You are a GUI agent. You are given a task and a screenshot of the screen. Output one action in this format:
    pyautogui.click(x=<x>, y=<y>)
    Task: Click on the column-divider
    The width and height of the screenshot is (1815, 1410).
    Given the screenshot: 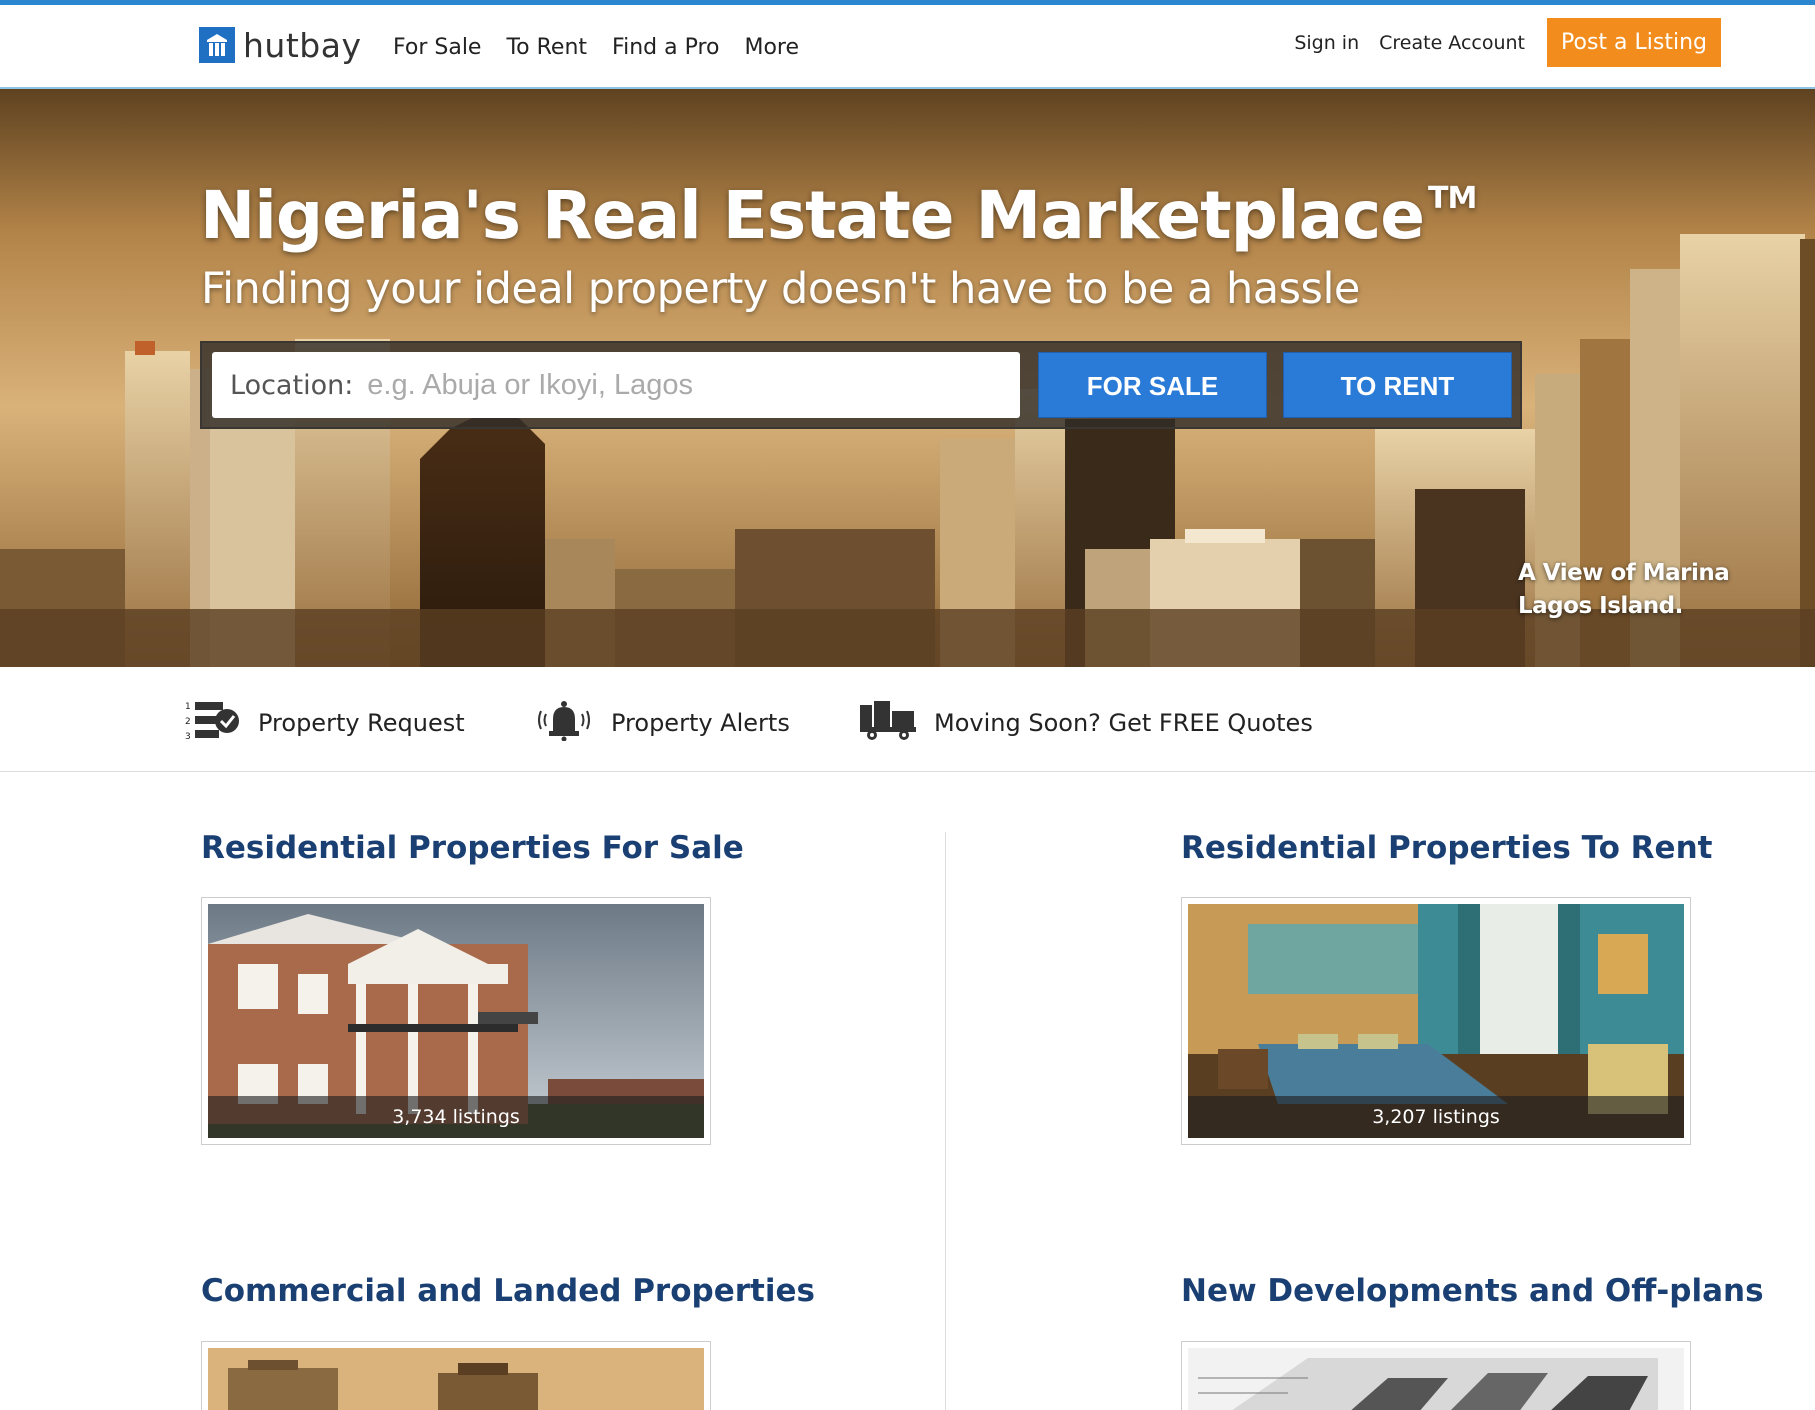 What is the action you would take?
    pyautogui.click(x=945, y=1121)
    